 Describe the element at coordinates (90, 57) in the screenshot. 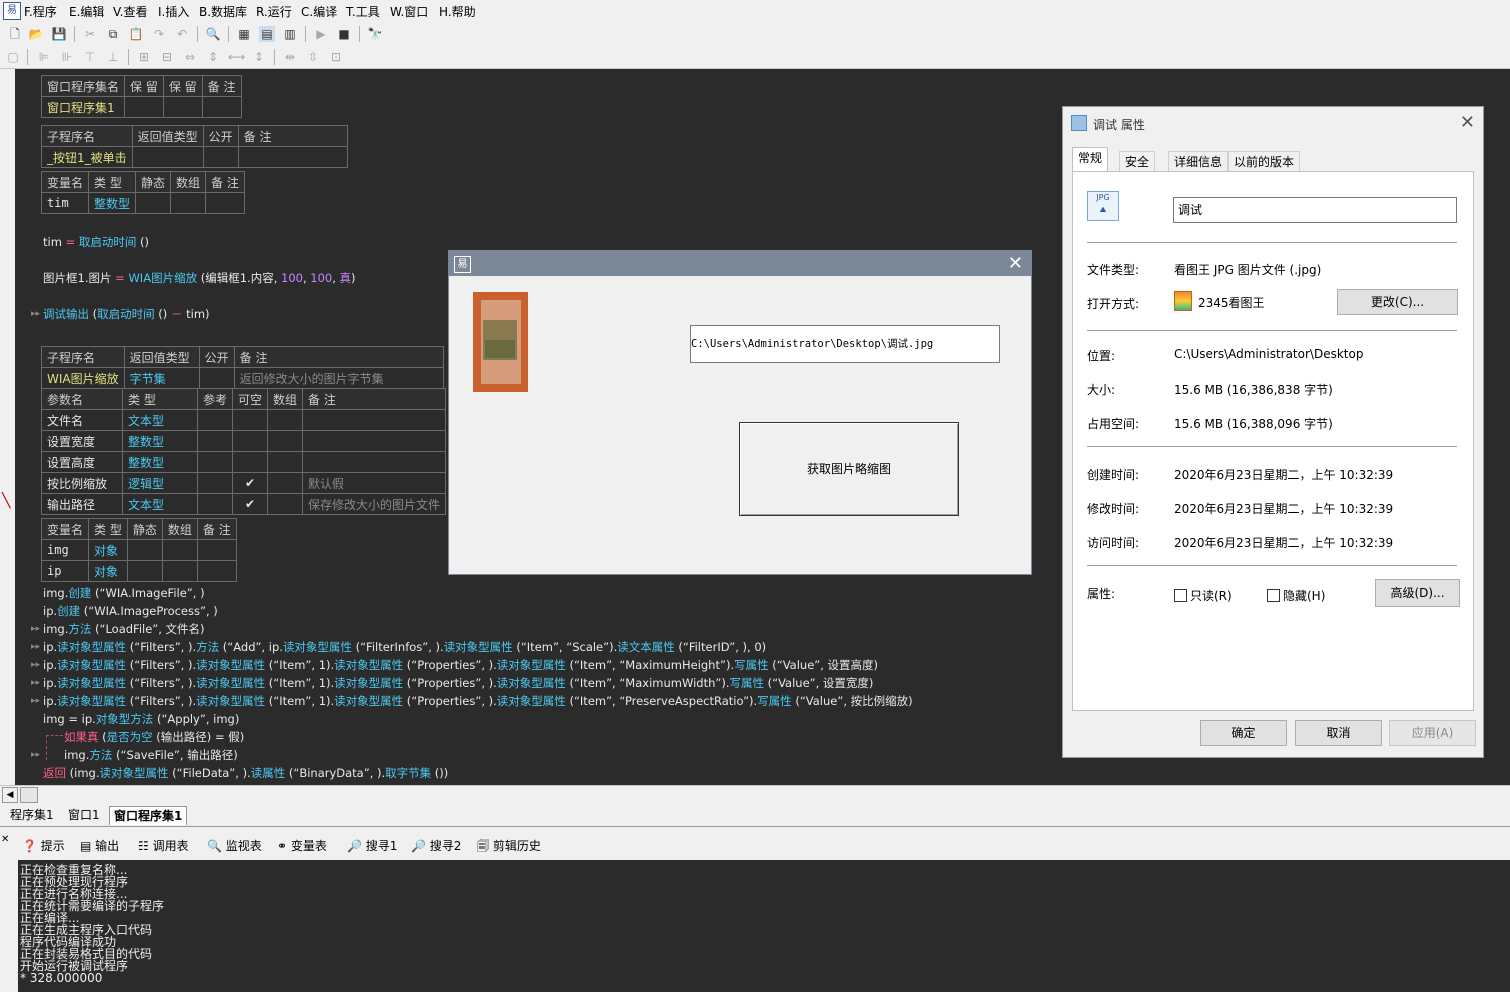

I see `align-top-icon: ⊤` at that location.